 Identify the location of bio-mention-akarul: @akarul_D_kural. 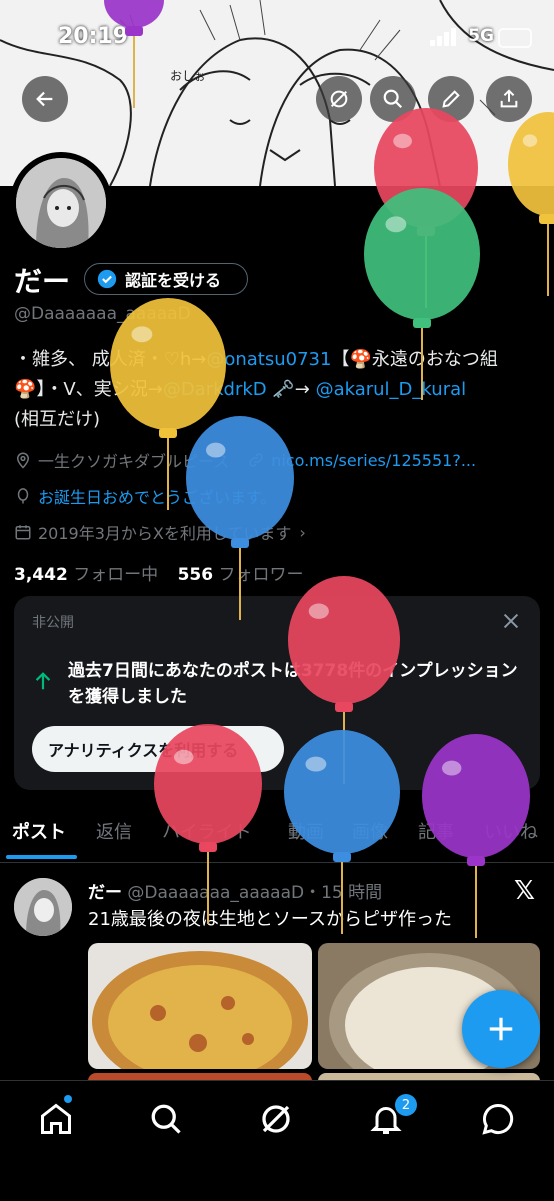
(391, 389).